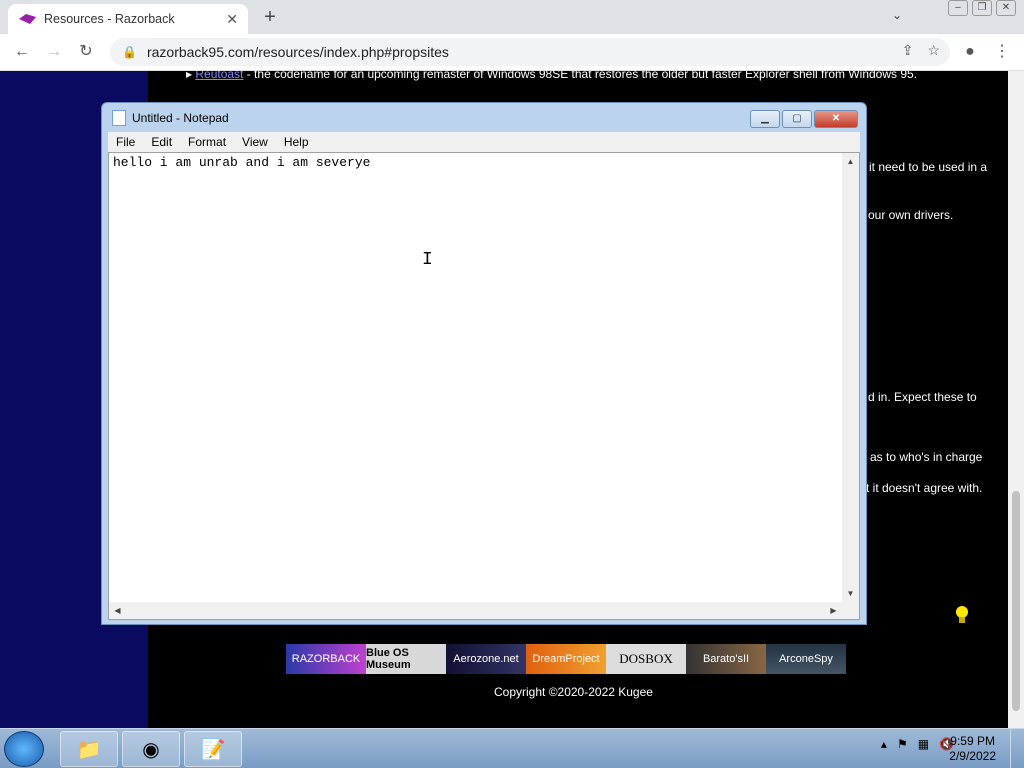  What do you see at coordinates (296, 142) in the screenshot?
I see `menu-help: Help` at bounding box center [296, 142].